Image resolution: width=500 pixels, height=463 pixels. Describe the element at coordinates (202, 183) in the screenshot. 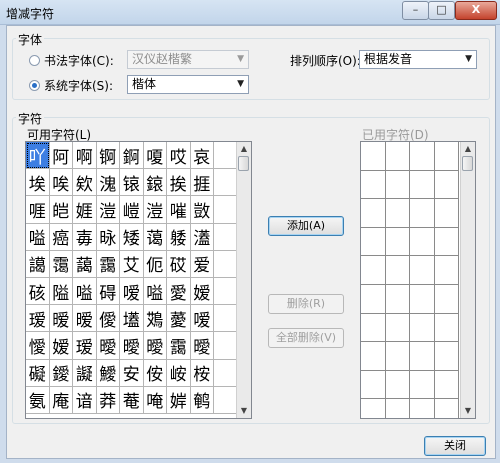

I see `char-cell: 捱` at that location.